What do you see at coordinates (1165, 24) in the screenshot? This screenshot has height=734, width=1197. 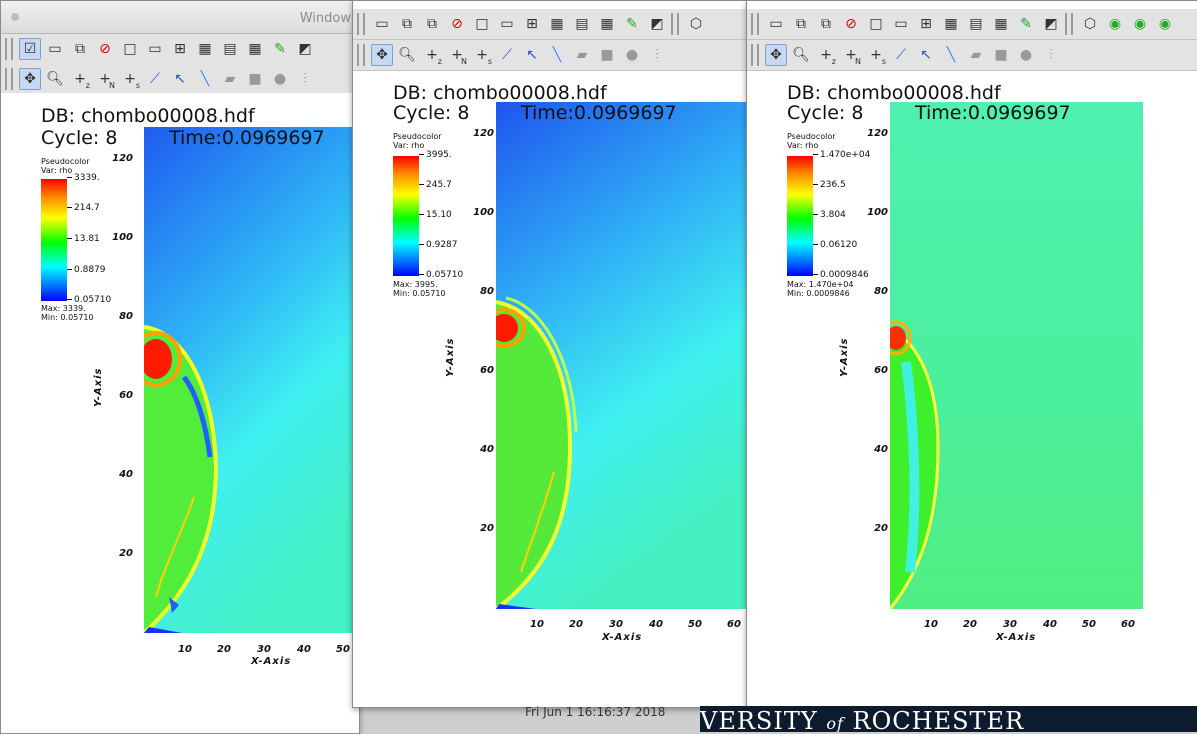 I see `camera-restore-icon: ◉` at bounding box center [1165, 24].